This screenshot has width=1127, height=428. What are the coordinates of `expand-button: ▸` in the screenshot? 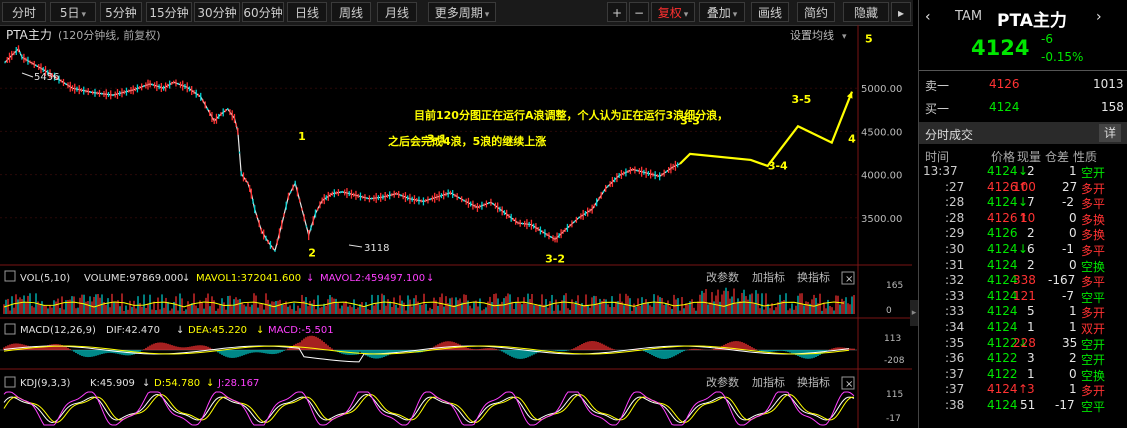 It's located at (901, 12).